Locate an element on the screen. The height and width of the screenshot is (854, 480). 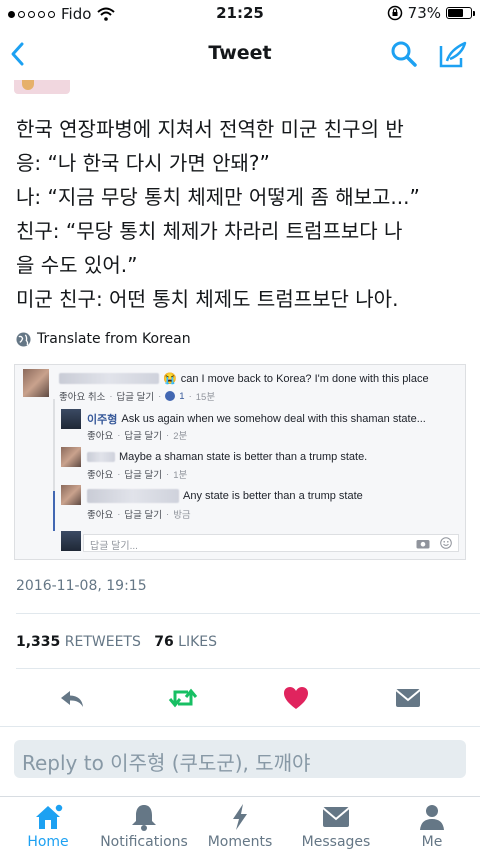
translate-link: Translate from Korean is located at coordinates (103, 339).